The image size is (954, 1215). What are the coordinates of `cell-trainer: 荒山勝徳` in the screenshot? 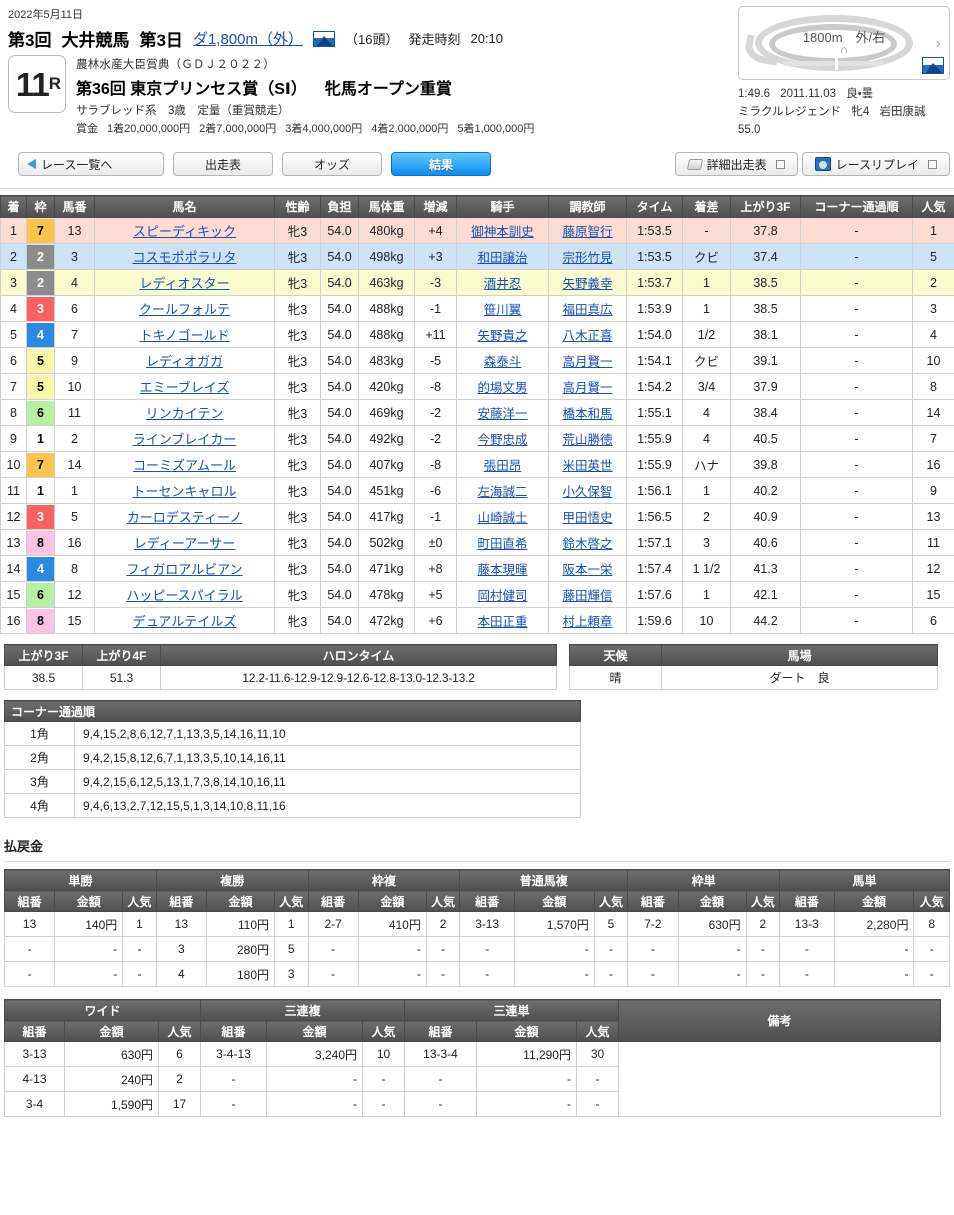 It's located at (587, 438).